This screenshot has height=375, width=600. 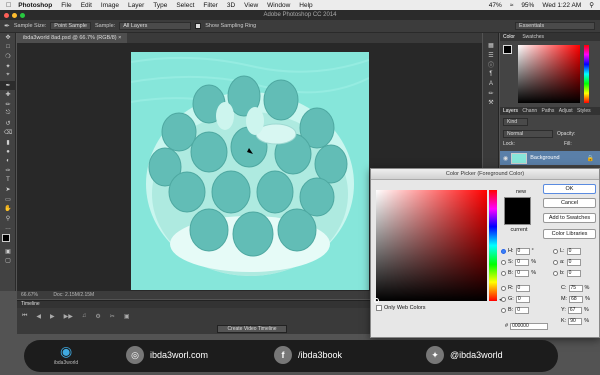 I want to click on l-input: 0, so click(x=573, y=251).